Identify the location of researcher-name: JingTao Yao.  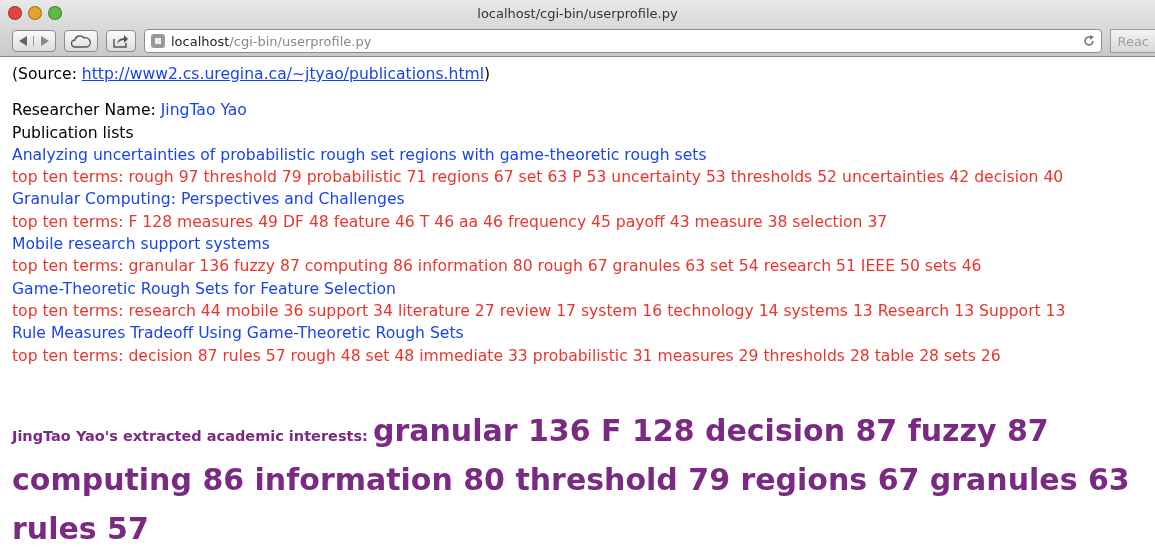
(203, 110).